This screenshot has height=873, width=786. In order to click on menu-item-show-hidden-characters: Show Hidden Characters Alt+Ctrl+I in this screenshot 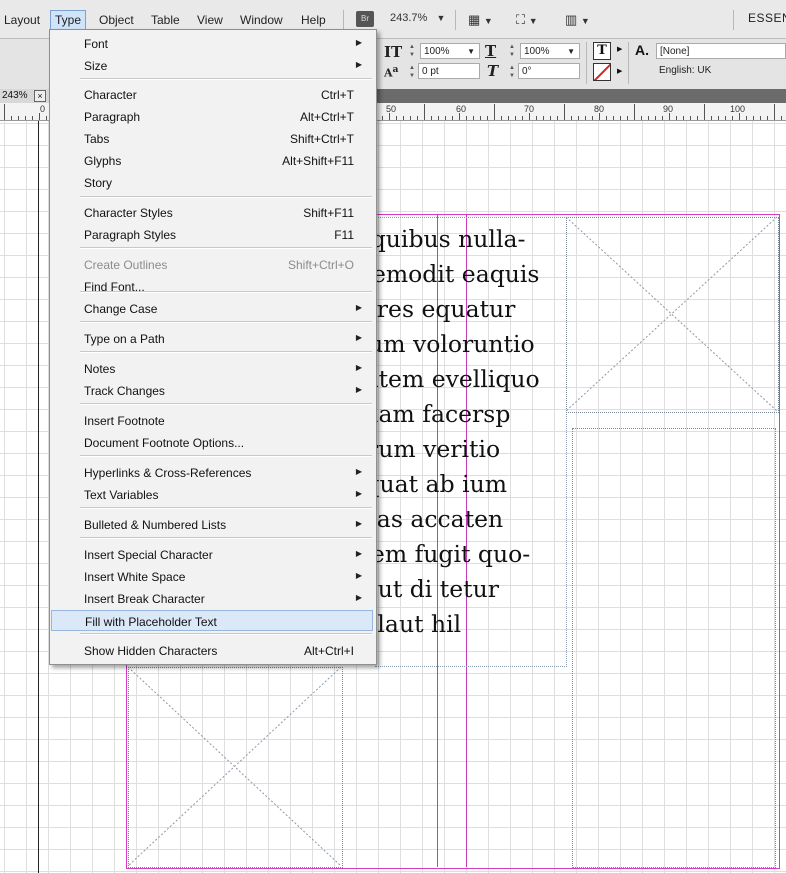, I will do `click(212, 650)`.